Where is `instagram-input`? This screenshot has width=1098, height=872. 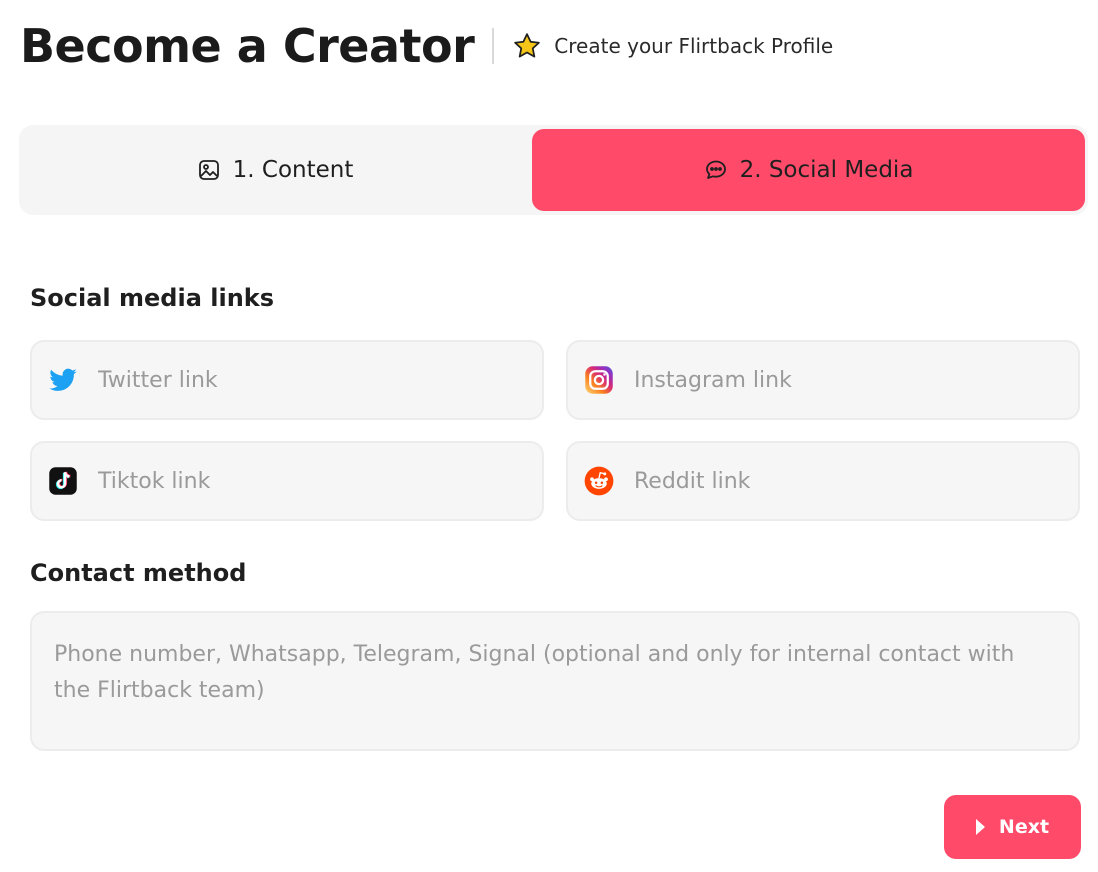
instagram-input is located at coordinates (856, 380).